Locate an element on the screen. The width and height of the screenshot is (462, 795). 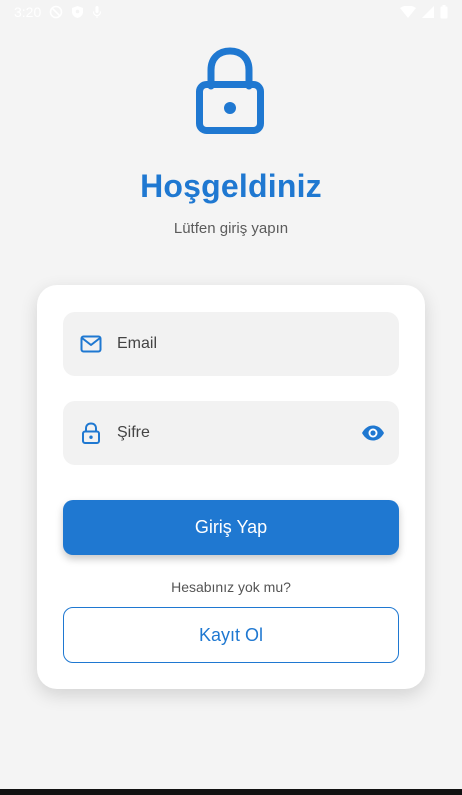
status-right is located at coordinates (424, 12).